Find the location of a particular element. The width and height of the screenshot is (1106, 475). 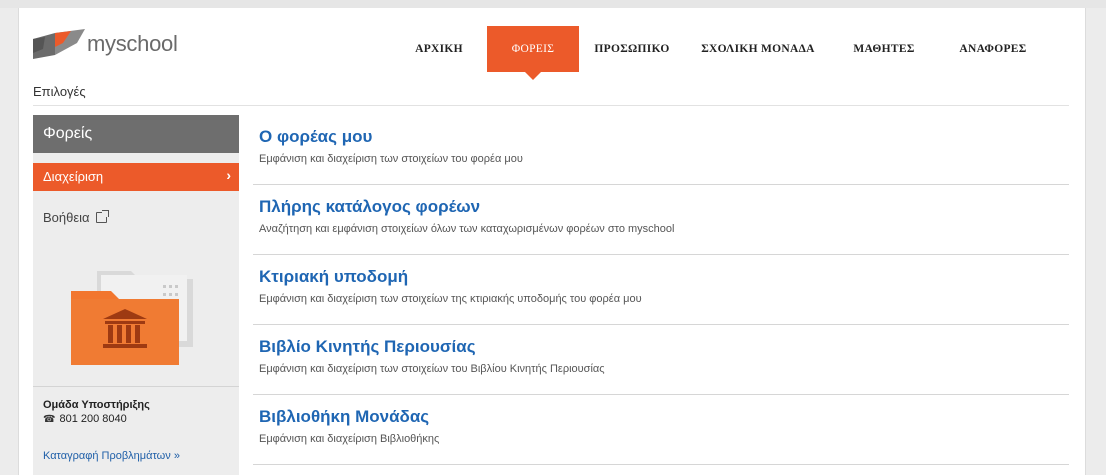

support-title: Ομάδα Υποστήριξης is located at coordinates (96, 405).